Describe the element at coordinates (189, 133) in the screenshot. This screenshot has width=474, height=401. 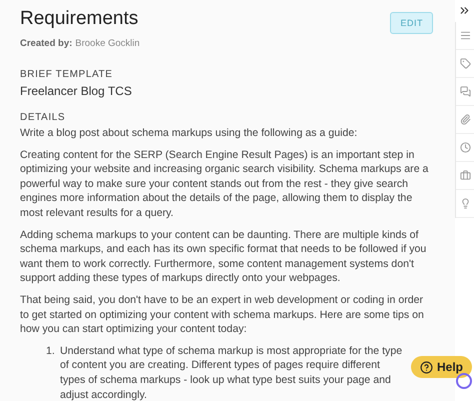
I see `paragraph: Write a blog post about schema markups using the following as a guide:` at that location.